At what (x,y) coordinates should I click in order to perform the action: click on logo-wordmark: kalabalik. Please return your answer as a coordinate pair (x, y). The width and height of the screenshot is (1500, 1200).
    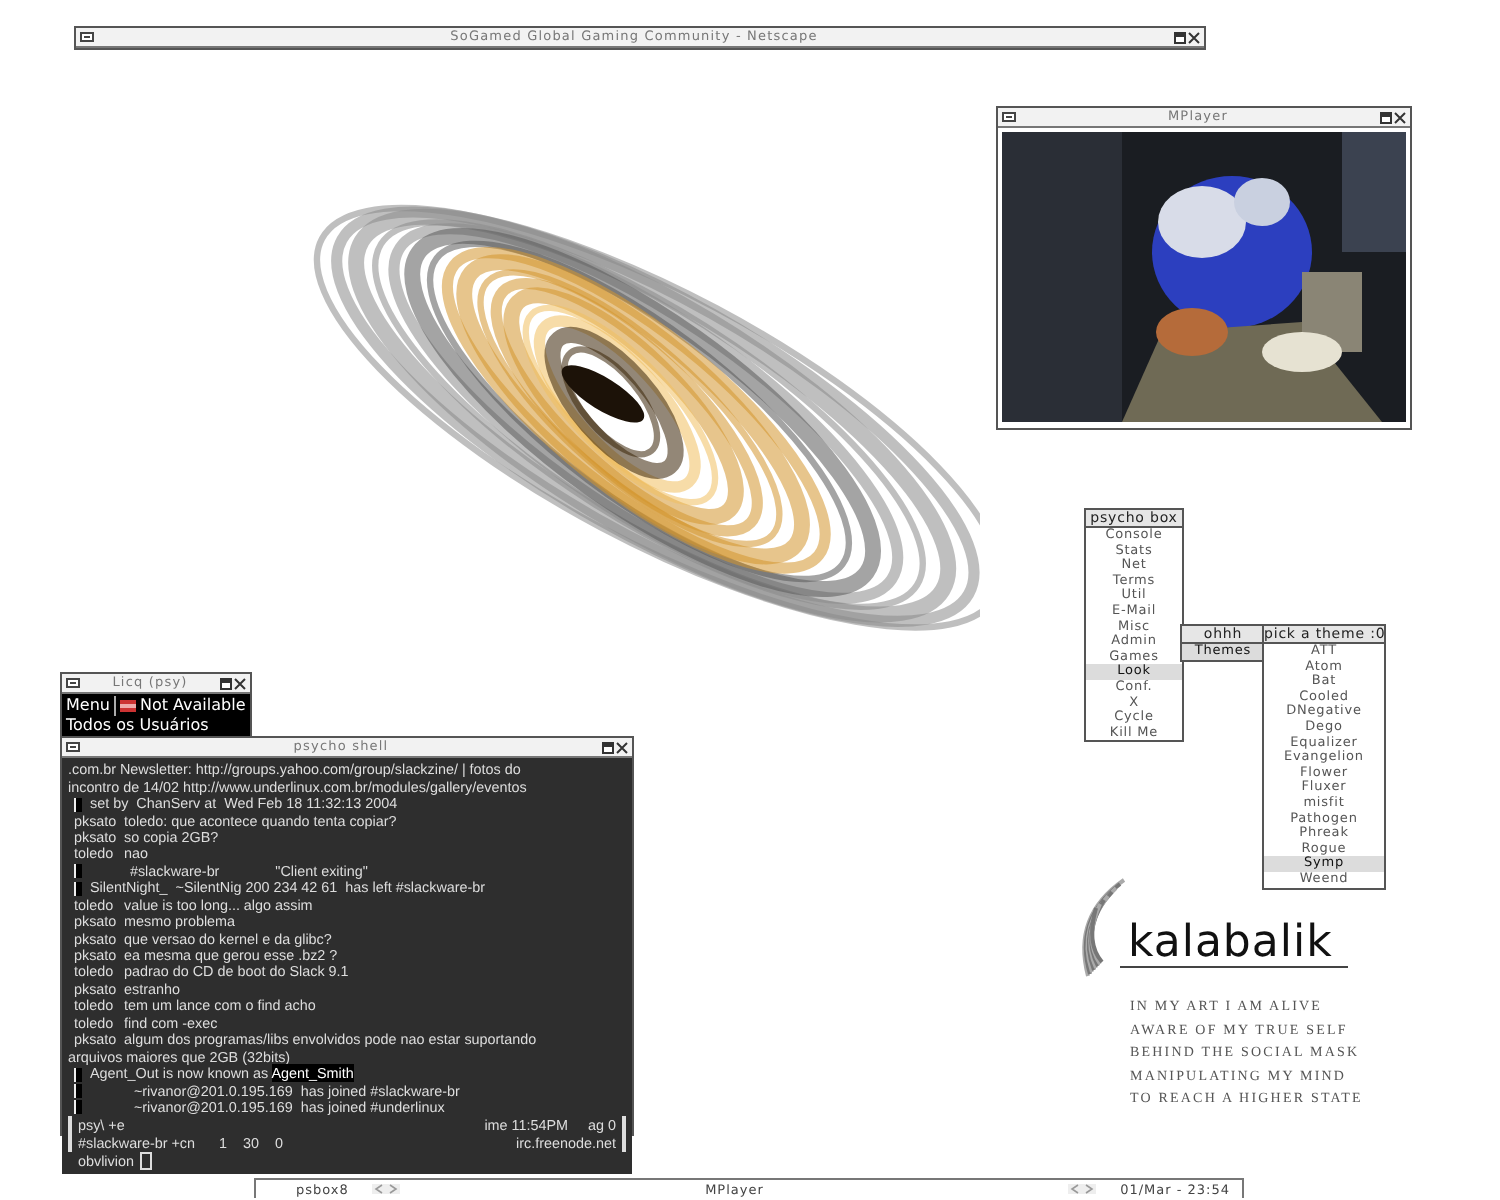
    Looking at the image, I should click on (1234, 945).